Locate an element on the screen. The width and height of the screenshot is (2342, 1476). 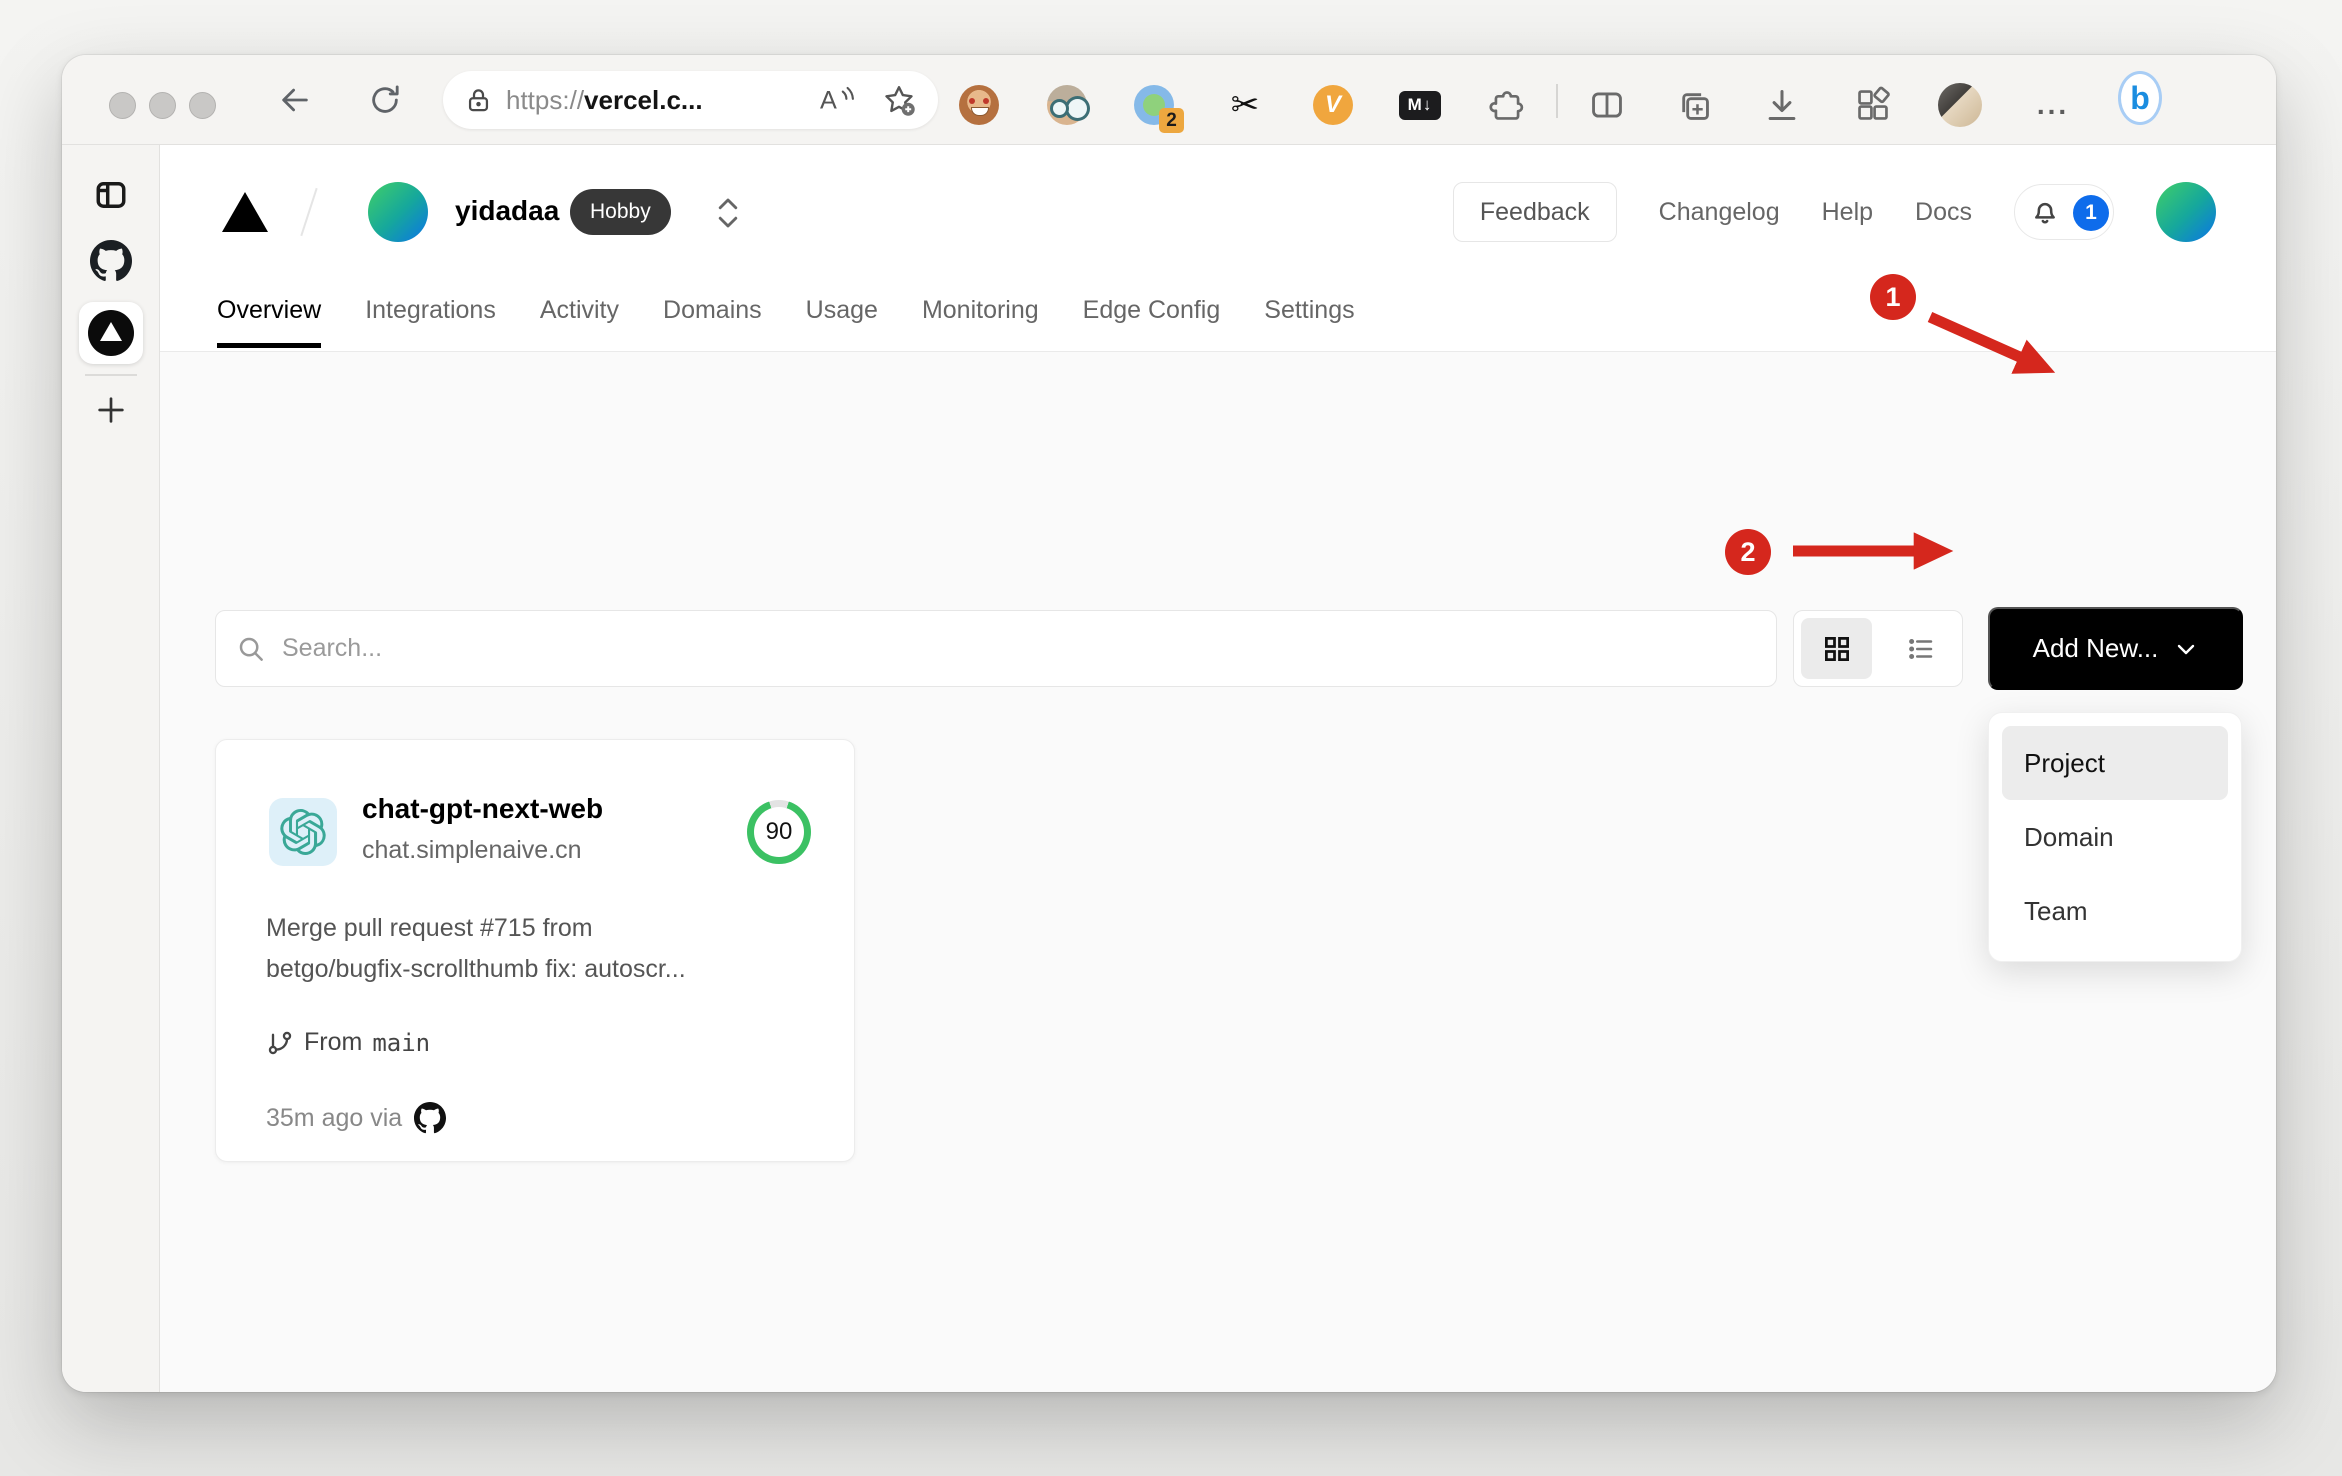
git-branch-icon is located at coordinates (280, 1042).